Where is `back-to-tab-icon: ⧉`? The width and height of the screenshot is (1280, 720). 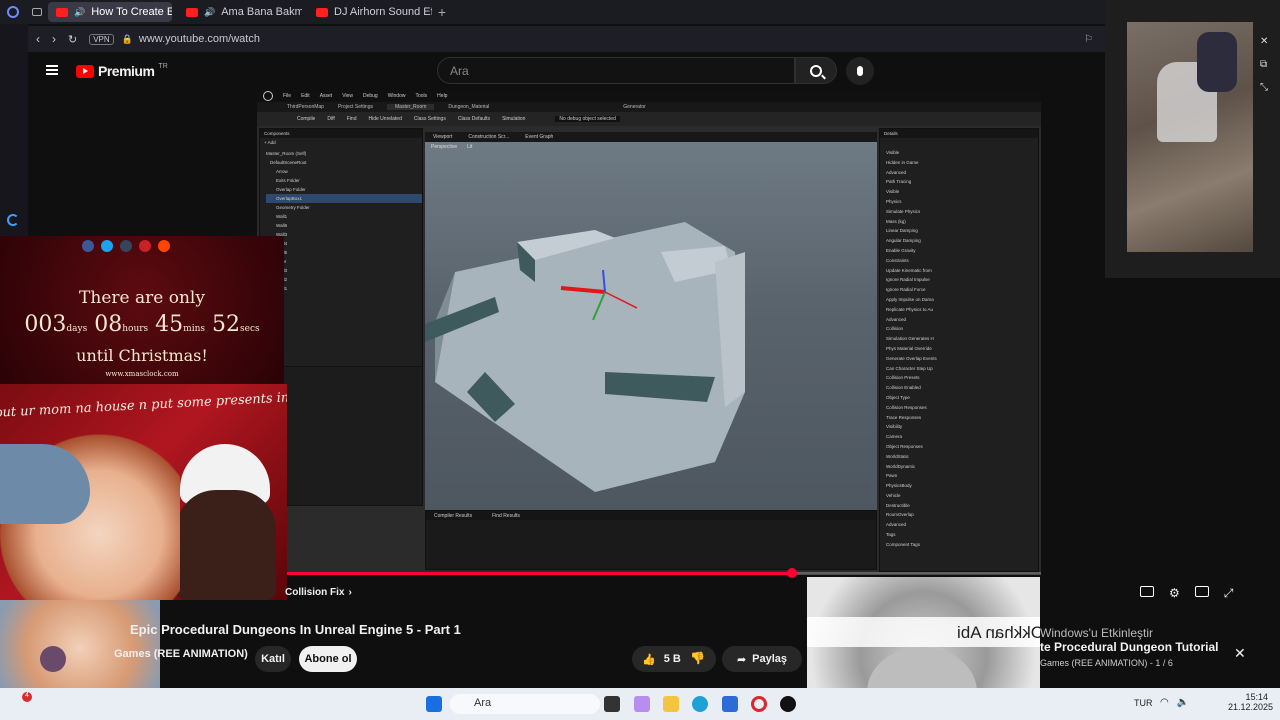
back-to-tab-icon: ⧉ is located at coordinates (1264, 64).